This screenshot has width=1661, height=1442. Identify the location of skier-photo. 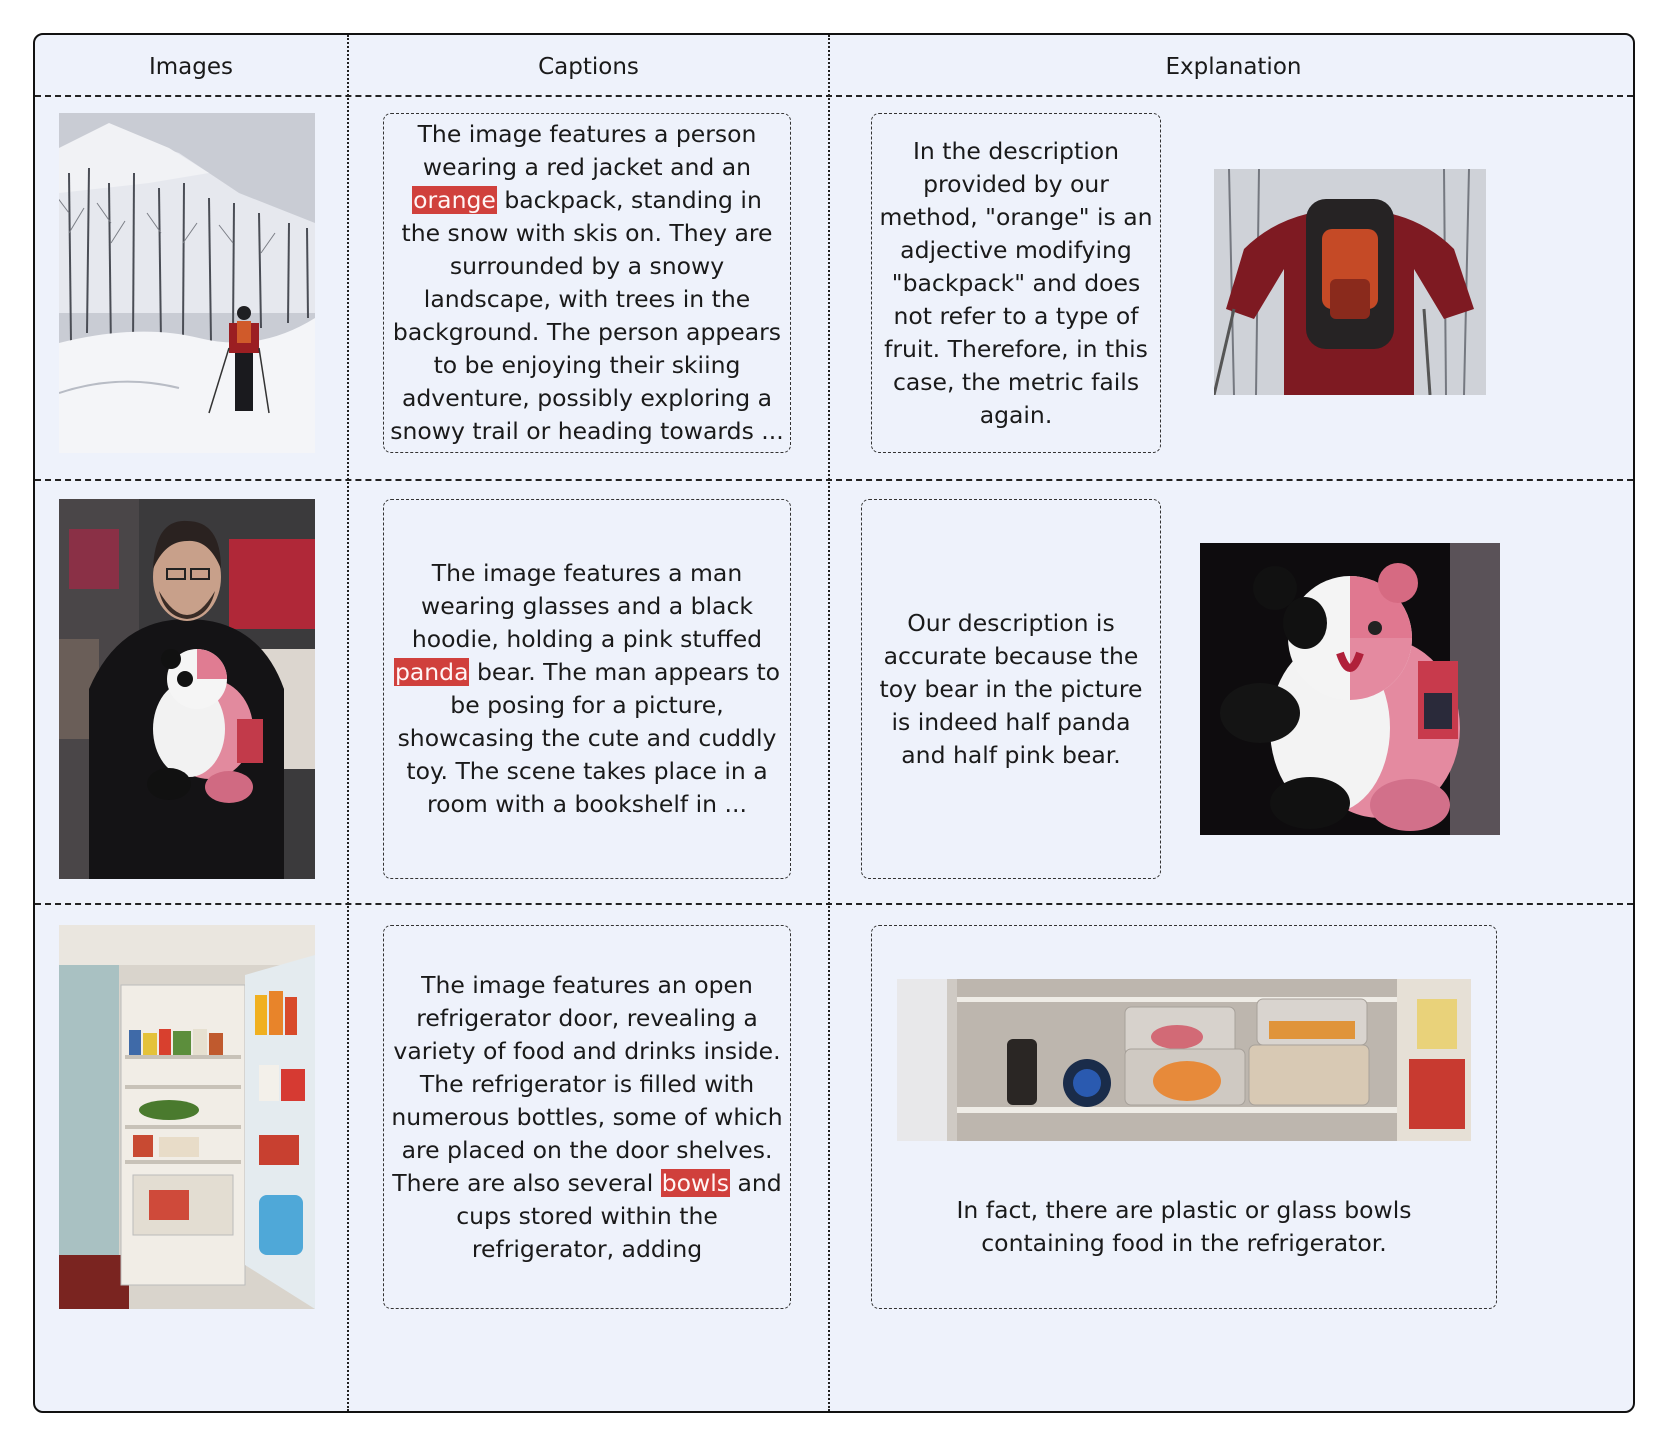
(187, 283).